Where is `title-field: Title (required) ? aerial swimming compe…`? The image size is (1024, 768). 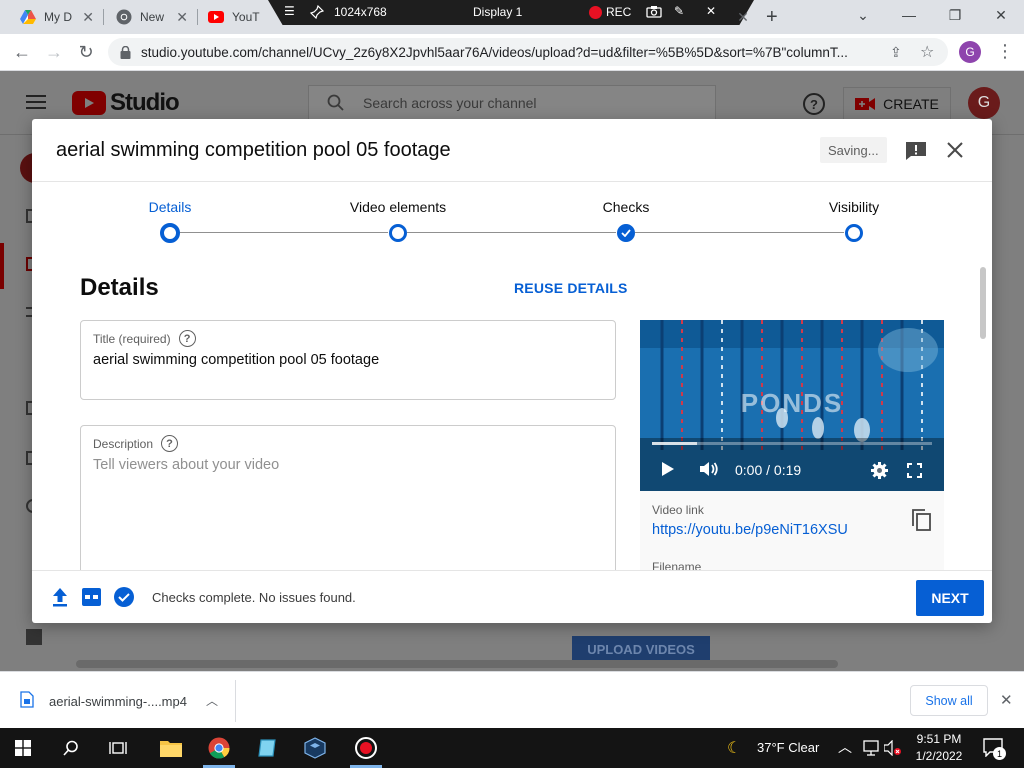
title-field: Title (required) ? aerial swimming compe… is located at coordinates (348, 360).